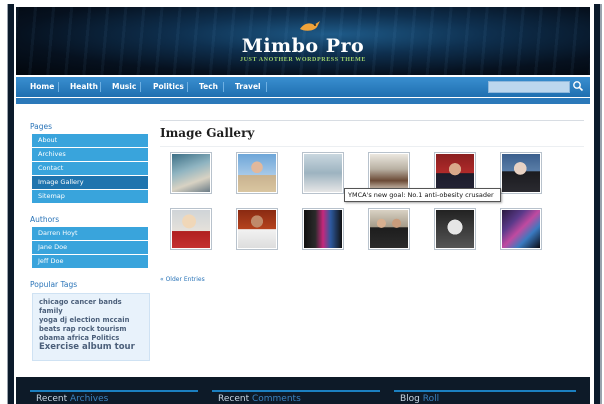 This screenshot has width=604, height=404. What do you see at coordinates (90, 197) in the screenshot?
I see `sidebar-item-sitemap: Sitemap` at bounding box center [90, 197].